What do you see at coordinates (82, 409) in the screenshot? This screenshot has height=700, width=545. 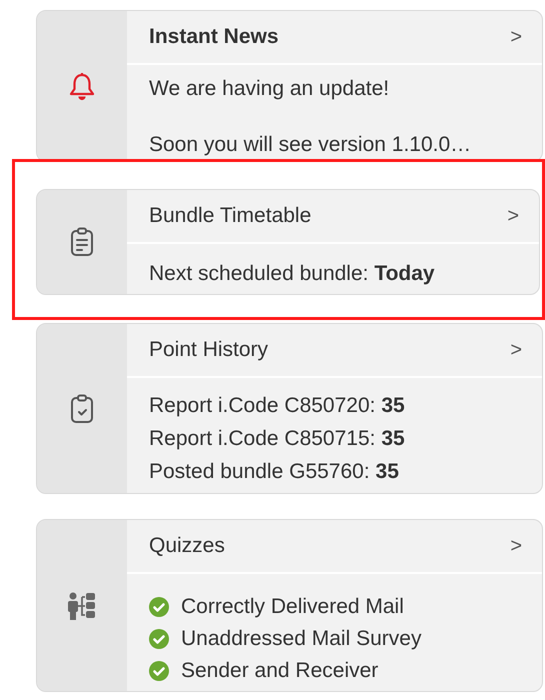 I see `clipboard-check-icon` at bounding box center [82, 409].